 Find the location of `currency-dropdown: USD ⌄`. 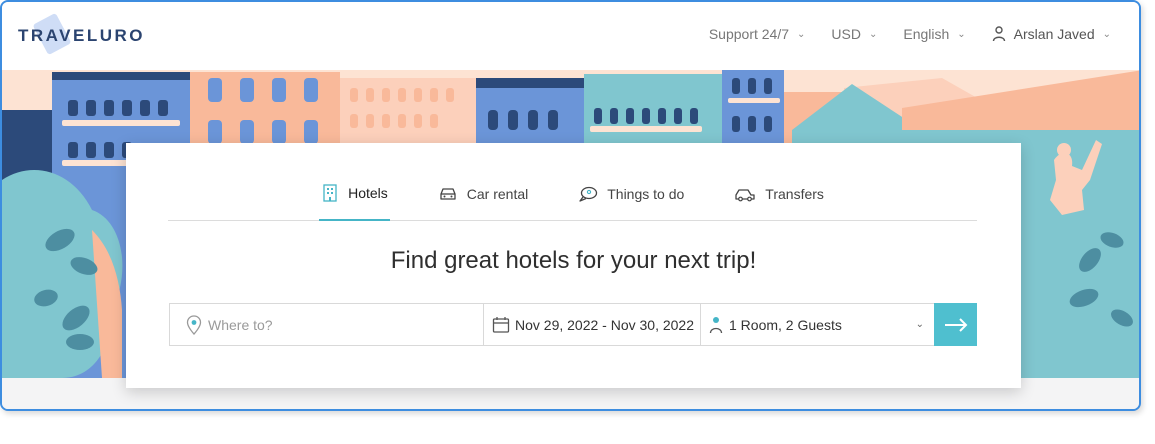

currency-dropdown: USD ⌄ is located at coordinates (854, 34).